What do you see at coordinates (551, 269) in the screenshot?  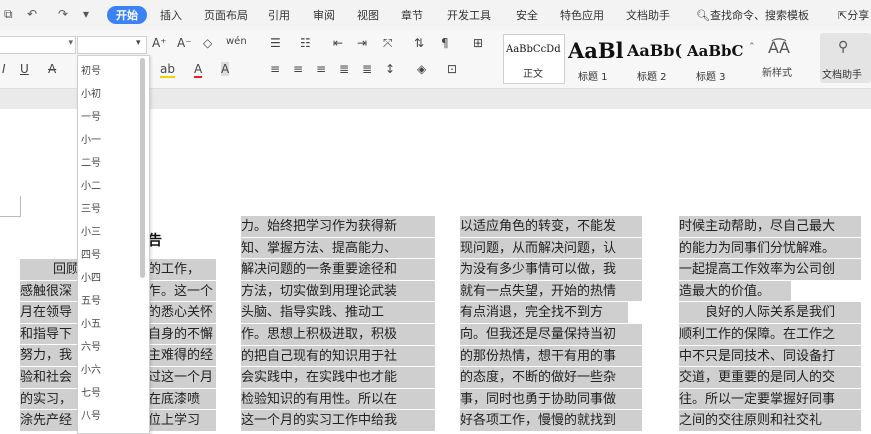 I see `text-line: 为没有多少事情可以做，我` at bounding box center [551, 269].